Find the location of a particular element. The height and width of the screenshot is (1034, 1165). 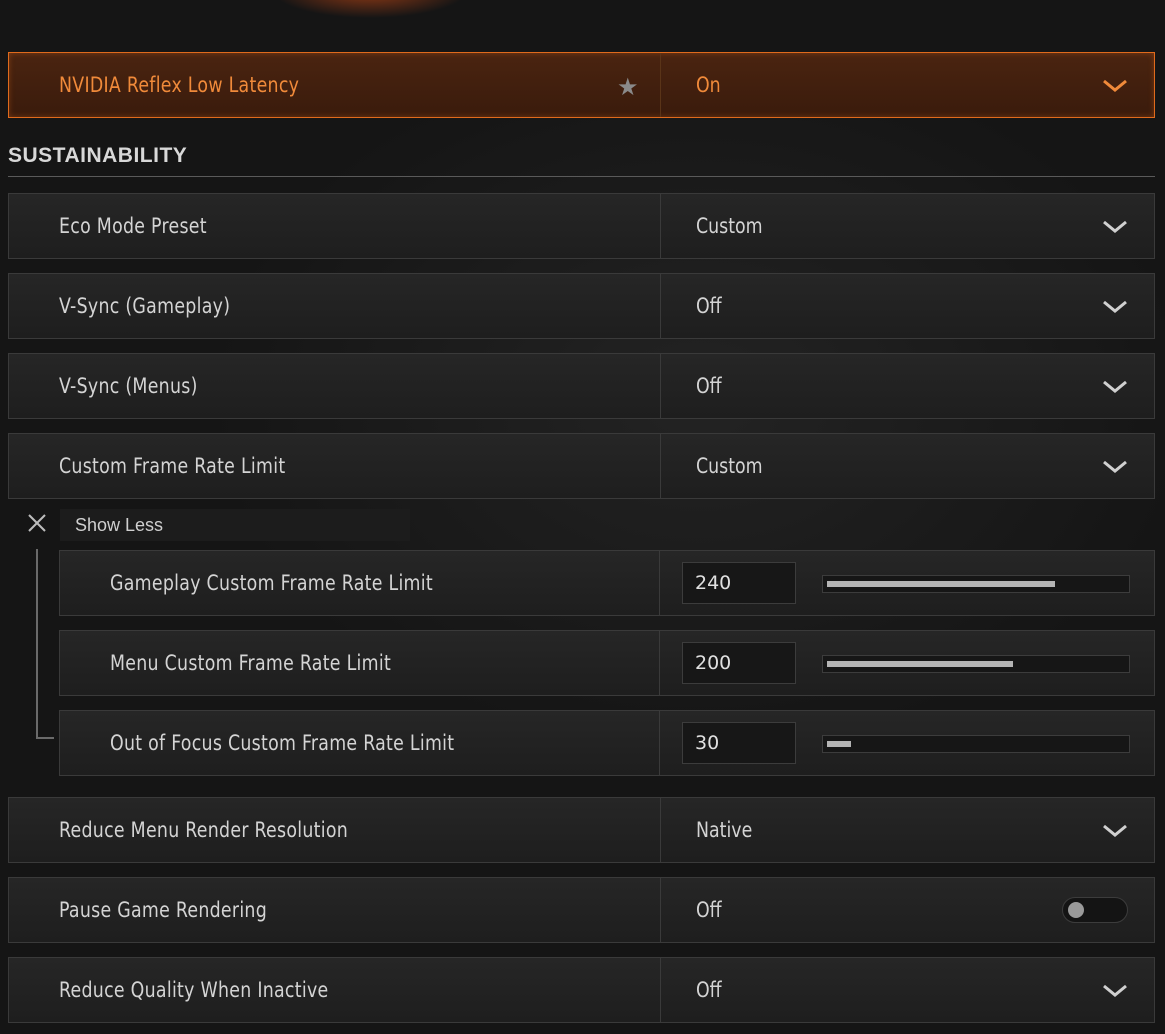

setting-label: Reduce Quality When Inactive is located at coordinates (194, 990).